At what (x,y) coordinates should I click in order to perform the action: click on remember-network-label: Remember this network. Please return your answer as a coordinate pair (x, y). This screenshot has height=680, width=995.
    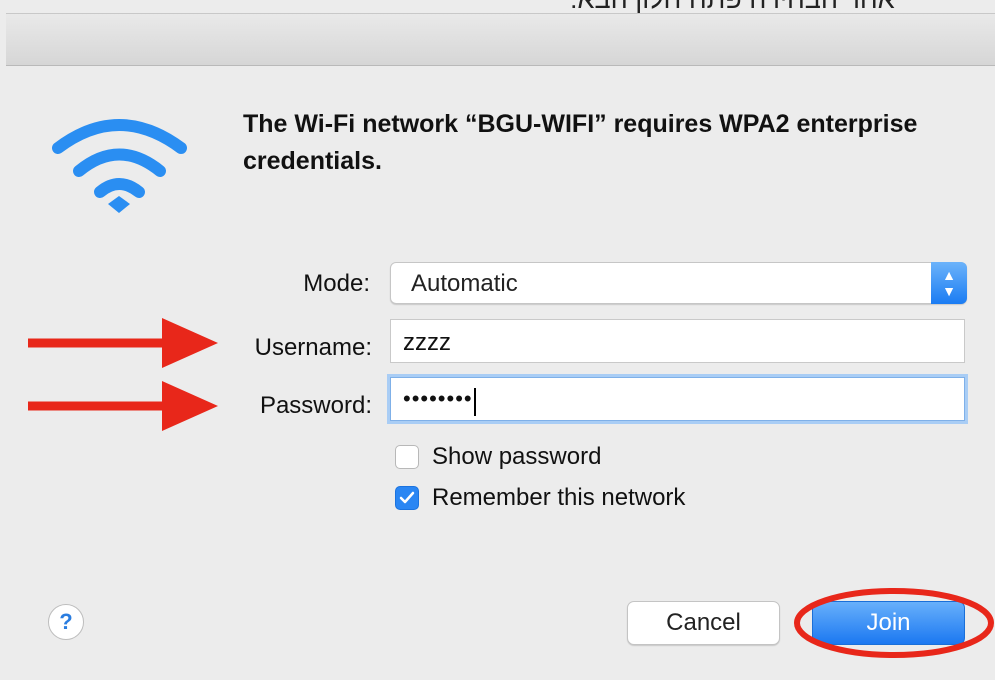
    Looking at the image, I should click on (558, 498).